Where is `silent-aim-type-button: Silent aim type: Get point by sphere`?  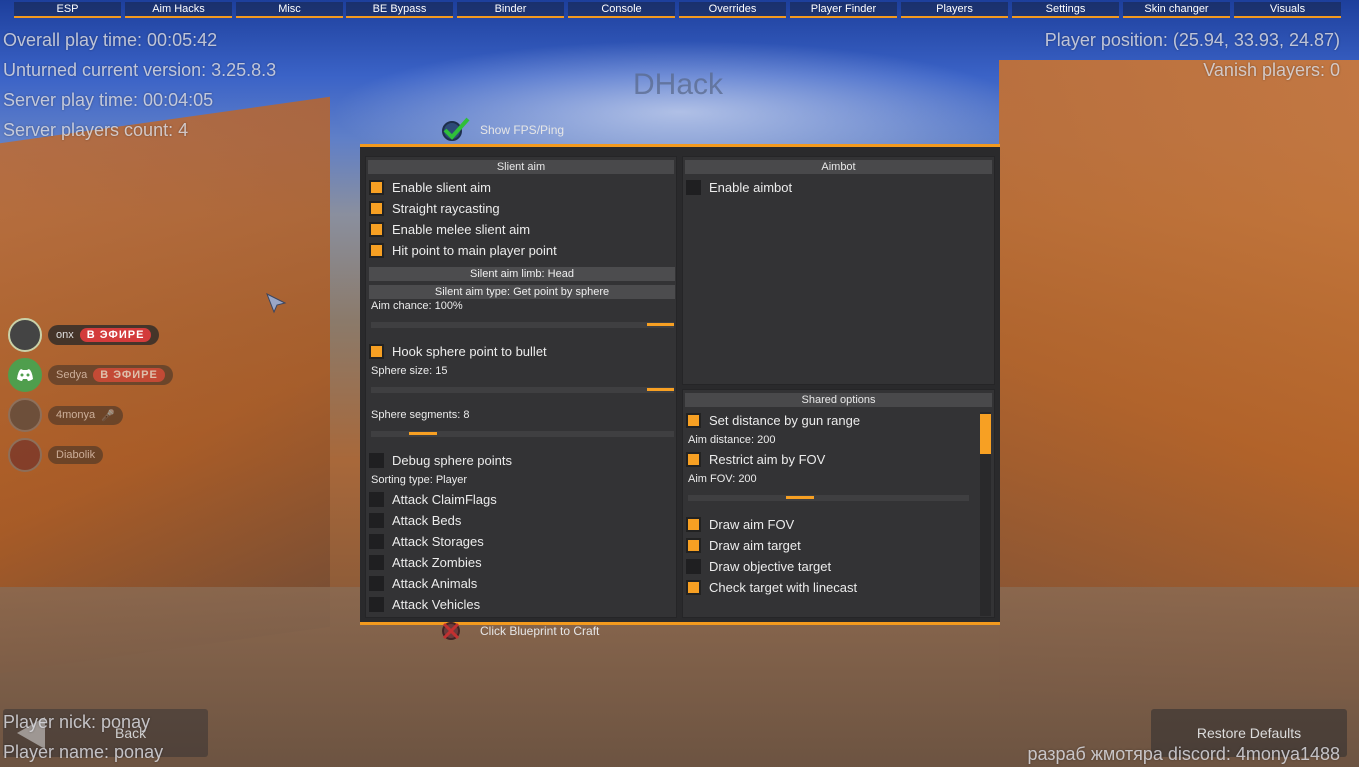
silent-aim-type-button: Silent aim type: Get point by sphere is located at coordinates (522, 292).